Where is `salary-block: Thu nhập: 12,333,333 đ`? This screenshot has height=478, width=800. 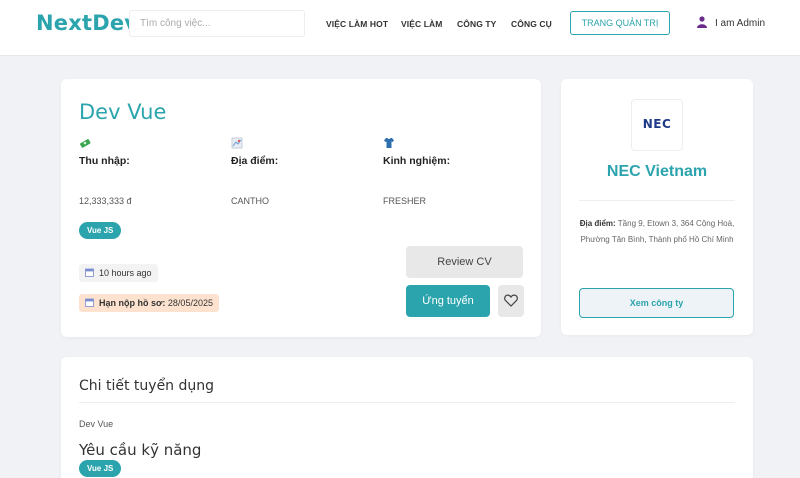 salary-block: Thu nhập: 12,333,333 đ is located at coordinates (149, 171).